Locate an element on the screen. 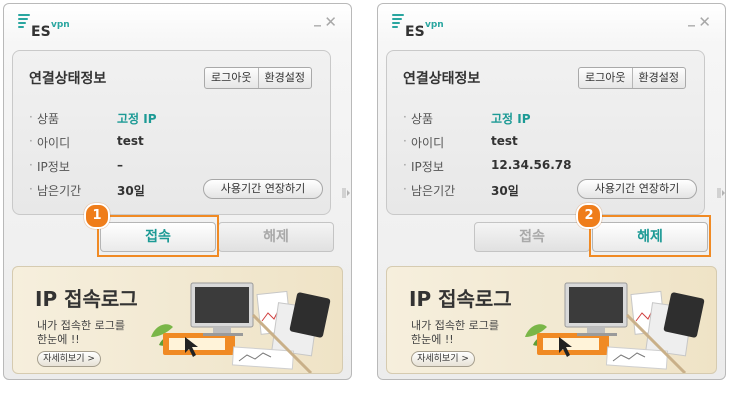 The width and height of the screenshot is (730, 394). step-badge: 2 is located at coordinates (589, 216).